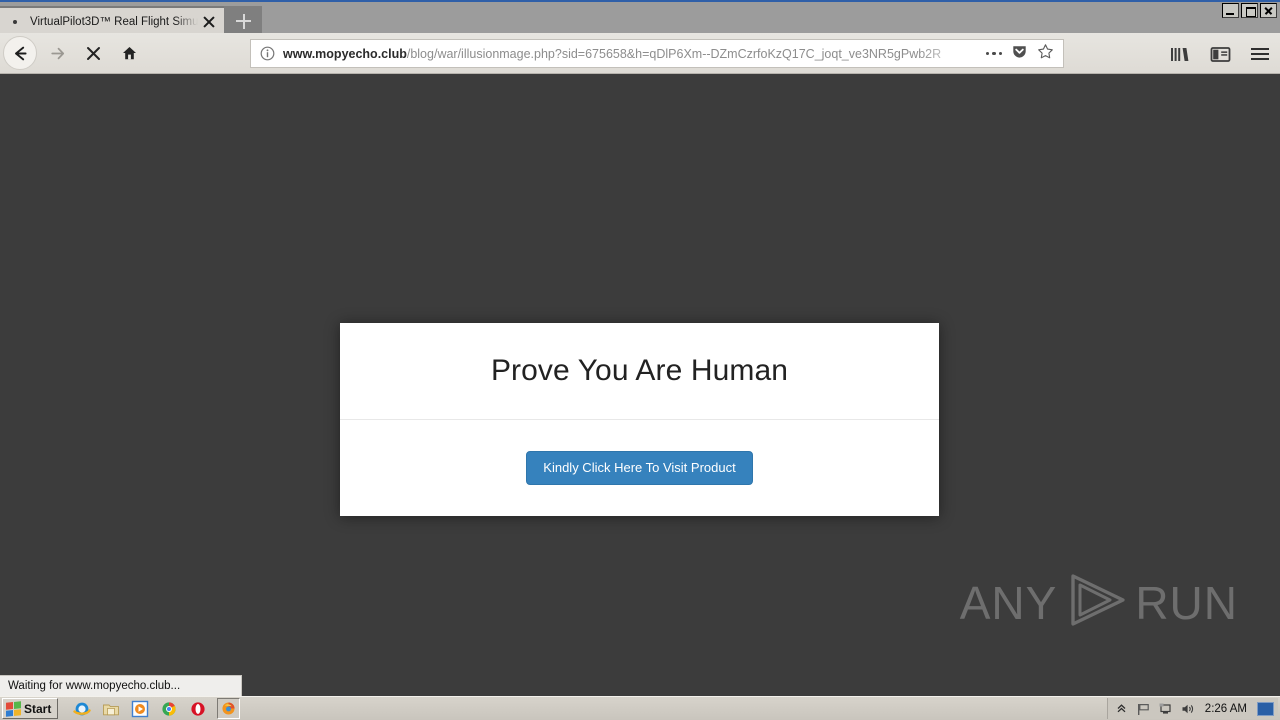 The width and height of the screenshot is (1280, 720). What do you see at coordinates (1008, 602) in the screenshot?
I see `watermark-text-any: ANY` at bounding box center [1008, 602].